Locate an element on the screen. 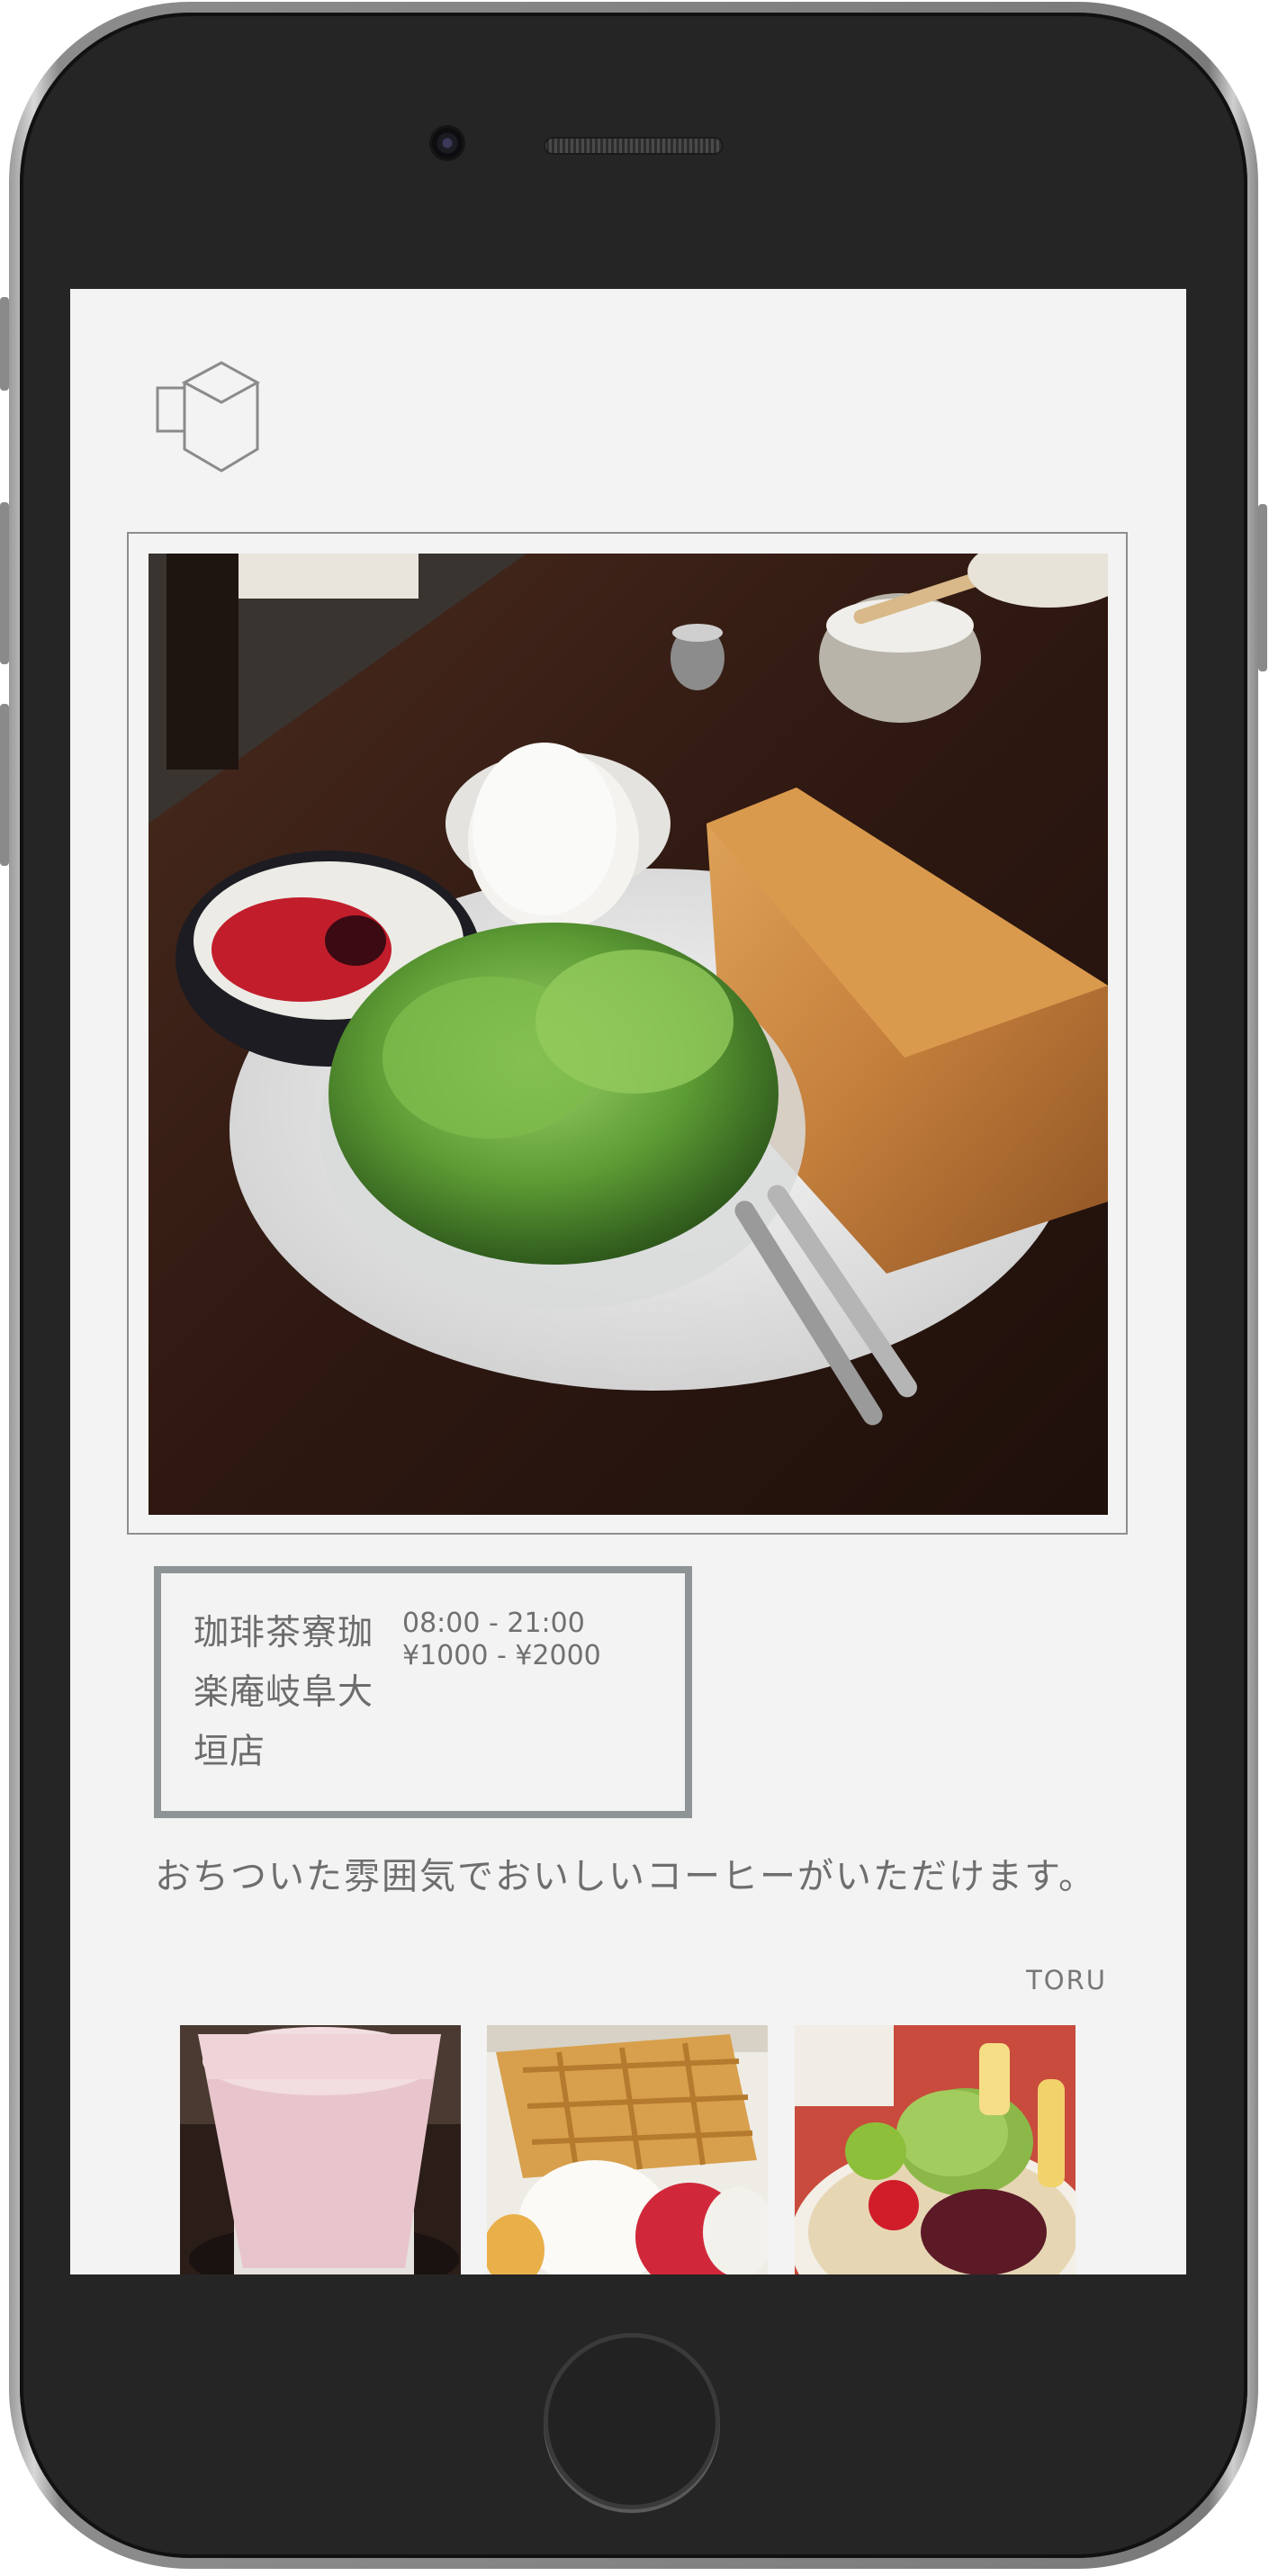 The image size is (1269, 2576). shop-price-range: ¥1000 - ¥2000 is located at coordinates (502, 1655).